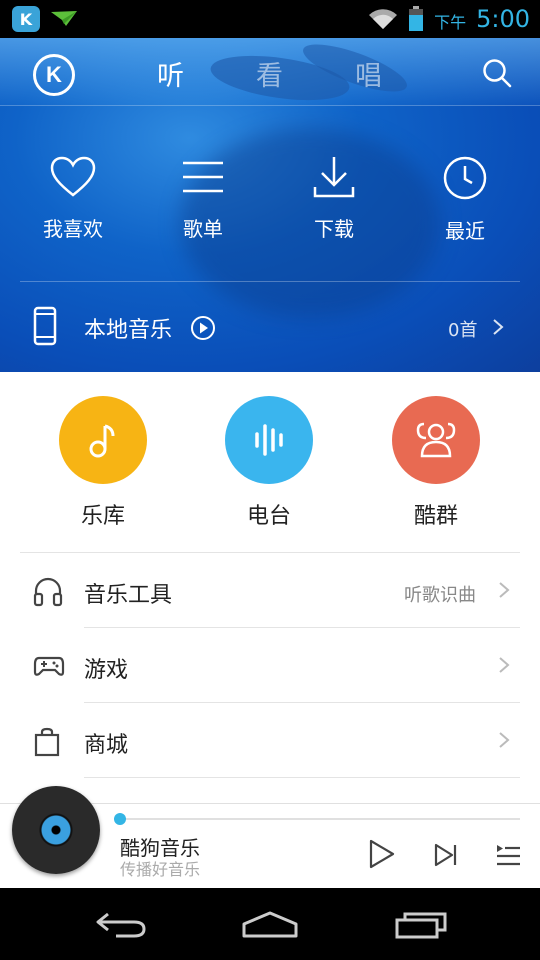 Image resolution: width=540 pixels, height=960 pixels. I want to click on feature-radio: 电台, so click(269, 463).